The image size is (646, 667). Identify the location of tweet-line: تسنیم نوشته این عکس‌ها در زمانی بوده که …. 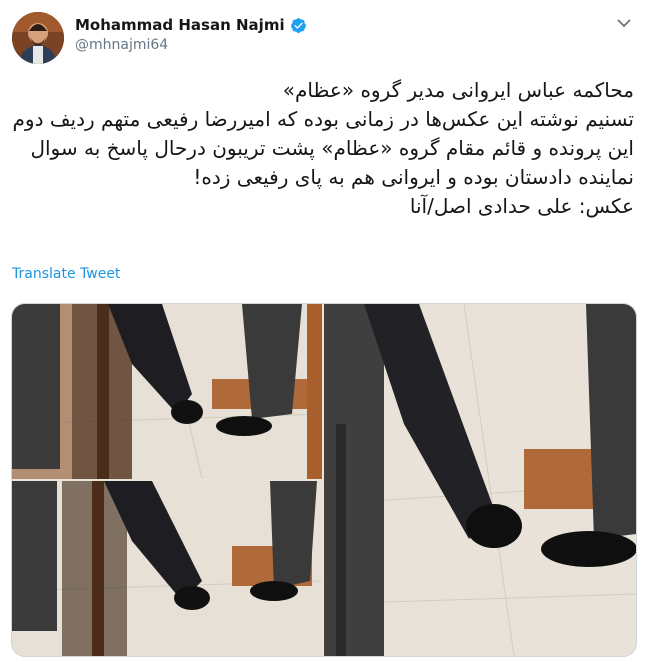
(323, 119).